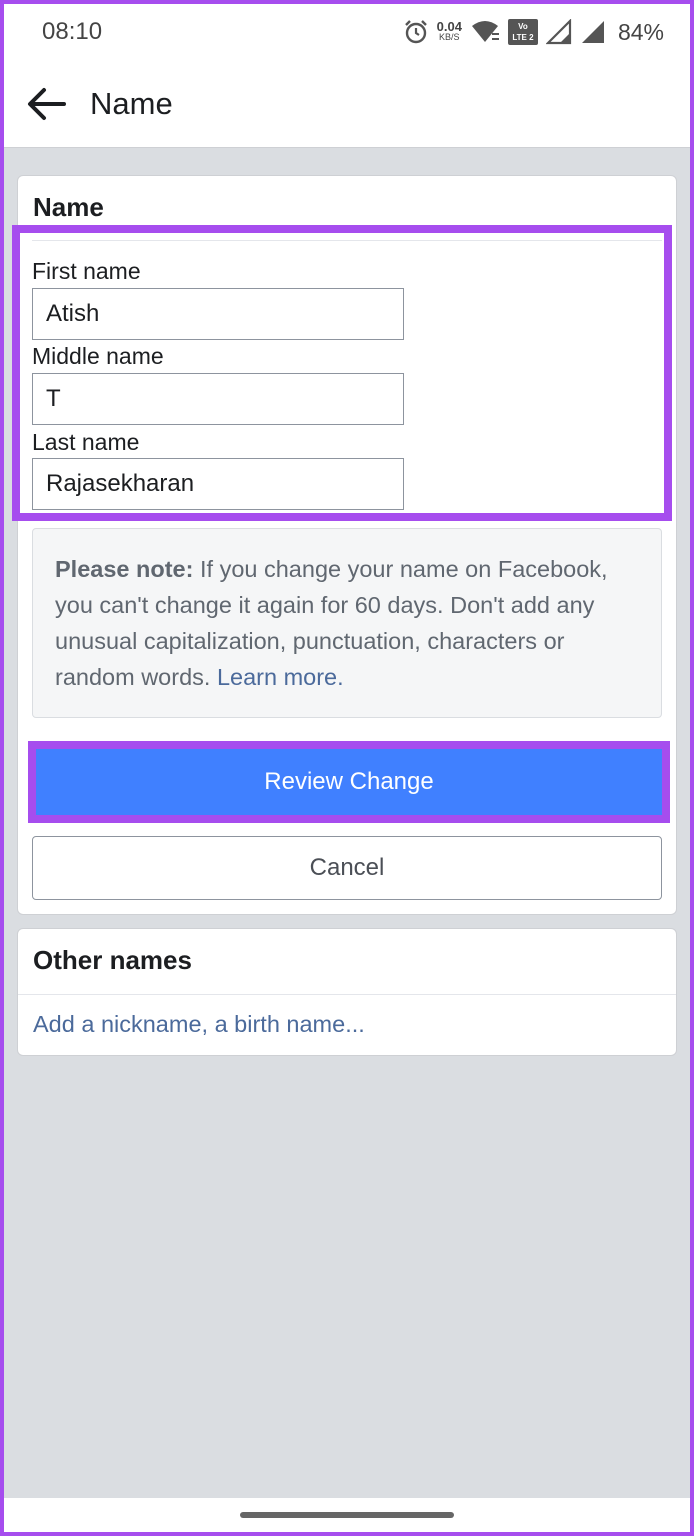 Image resolution: width=694 pixels, height=1536 pixels. I want to click on first-name-input, so click(218, 314).